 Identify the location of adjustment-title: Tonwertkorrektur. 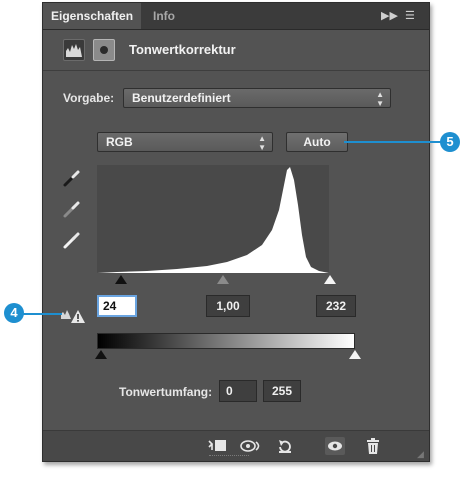
(182, 49).